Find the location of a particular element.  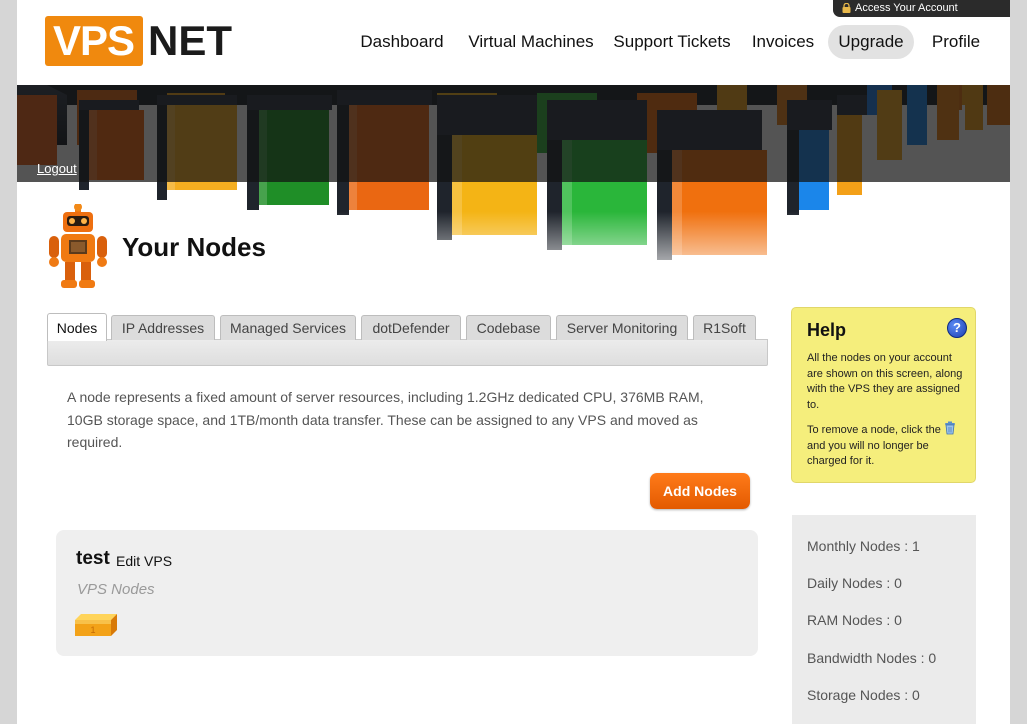

tab-bar is located at coordinates (407, 352).